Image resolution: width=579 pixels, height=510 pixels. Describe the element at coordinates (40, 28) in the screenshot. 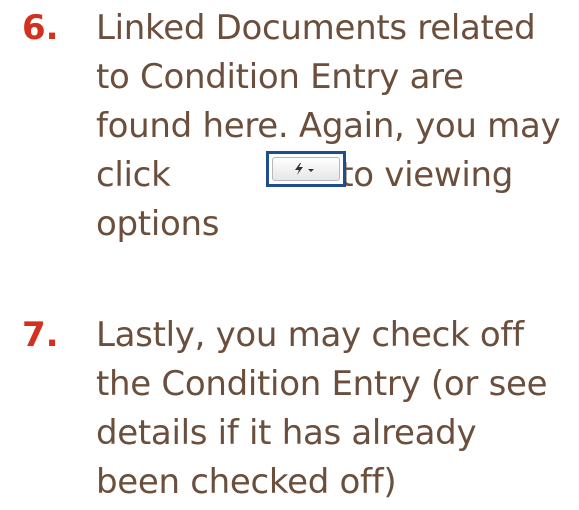

I see `step-number: 6.` at that location.